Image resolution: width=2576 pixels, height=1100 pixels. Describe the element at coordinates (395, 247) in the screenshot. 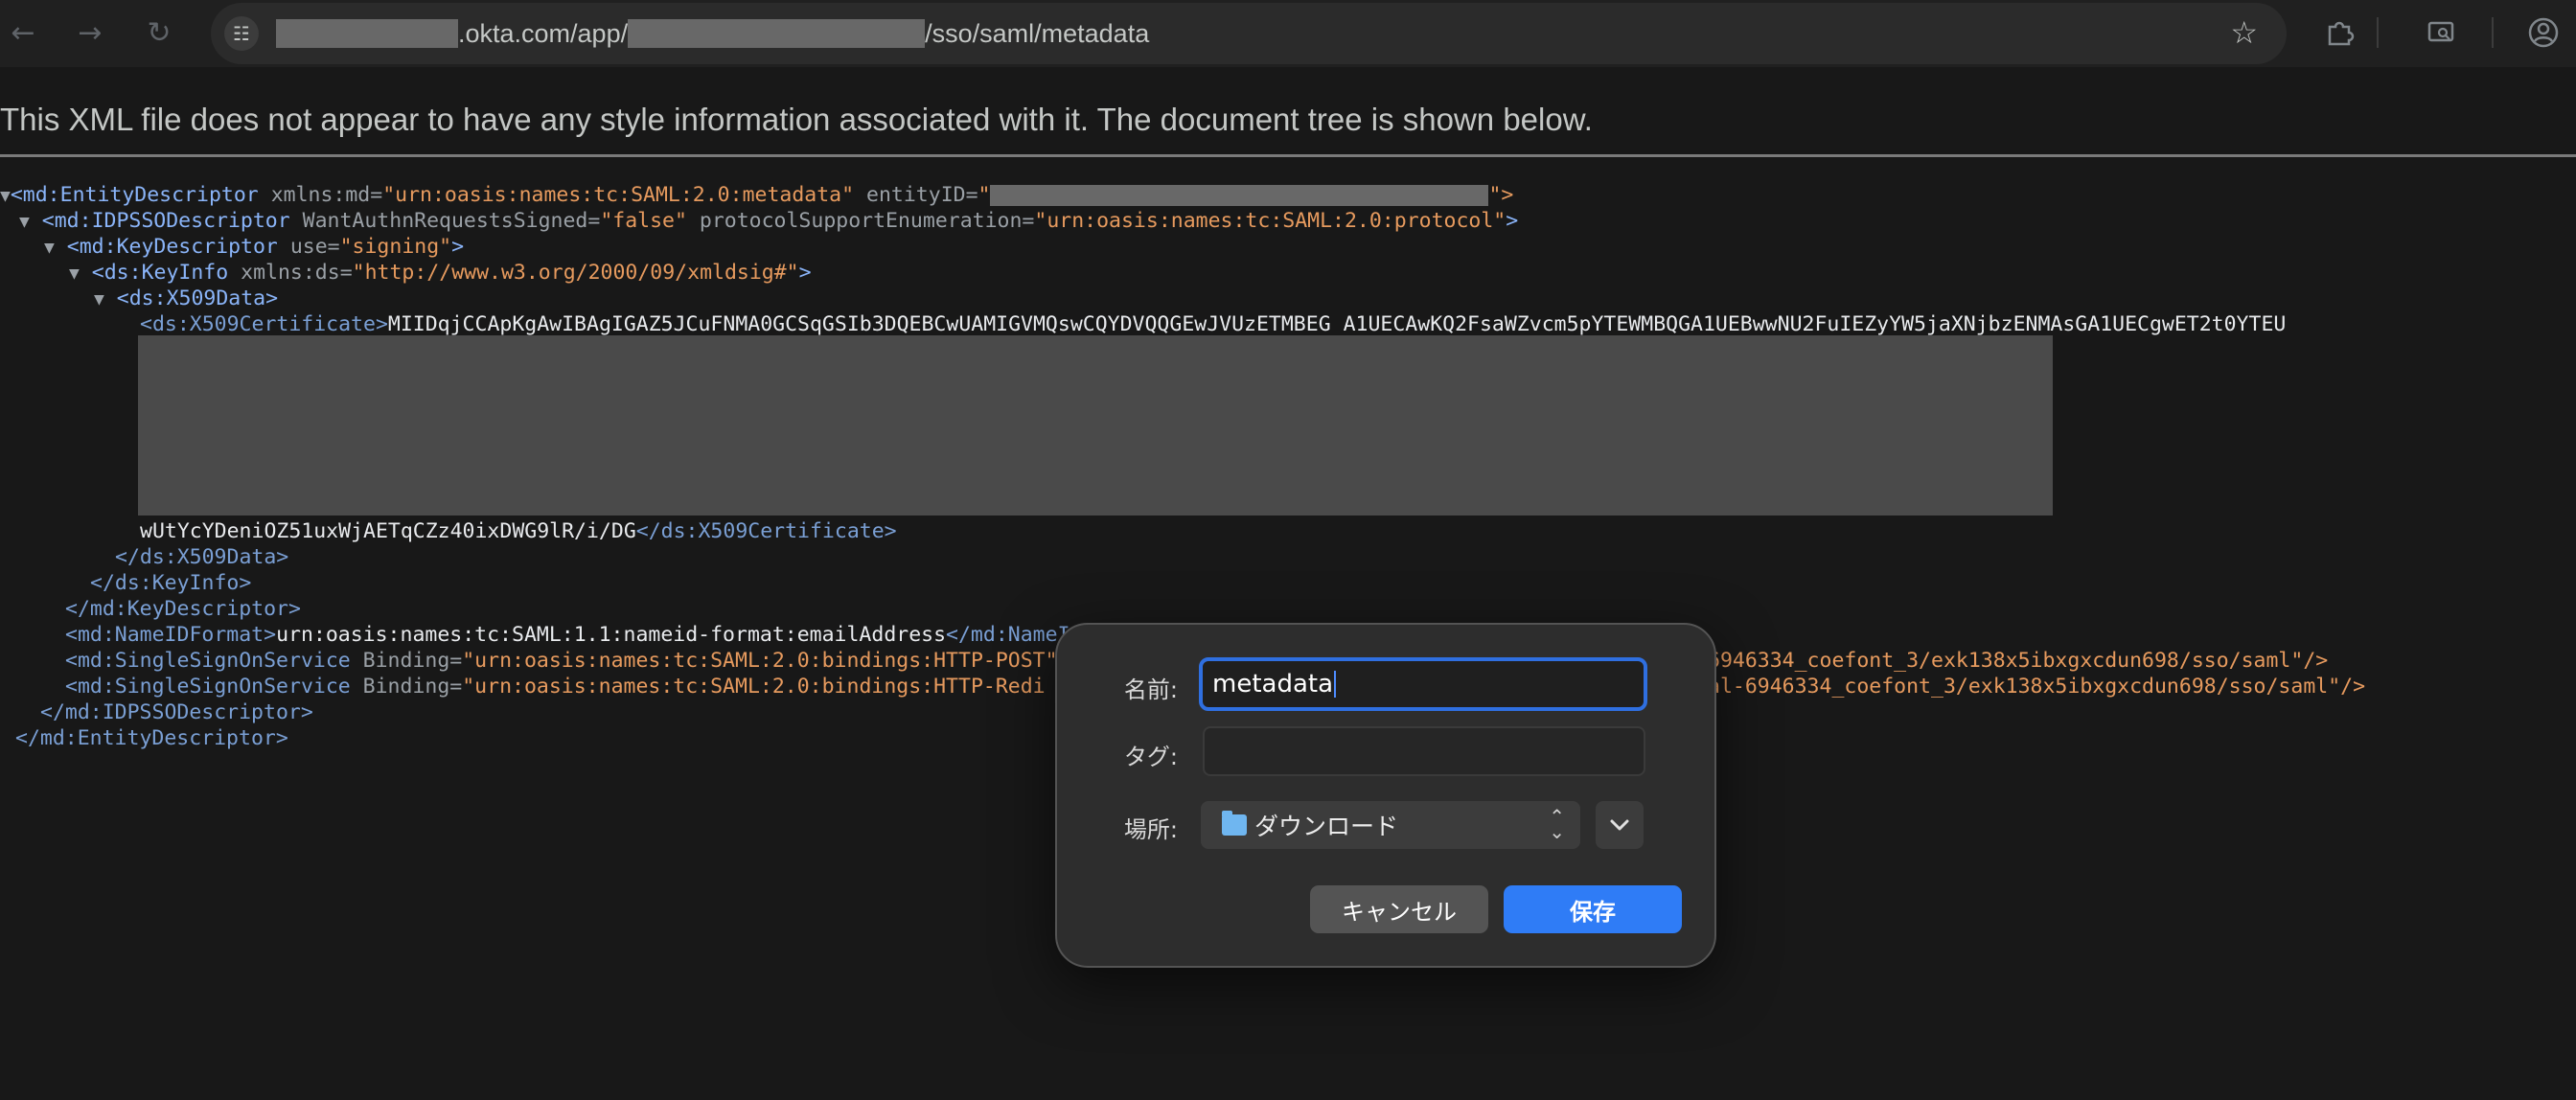

I see `xml-value: "signing"` at that location.